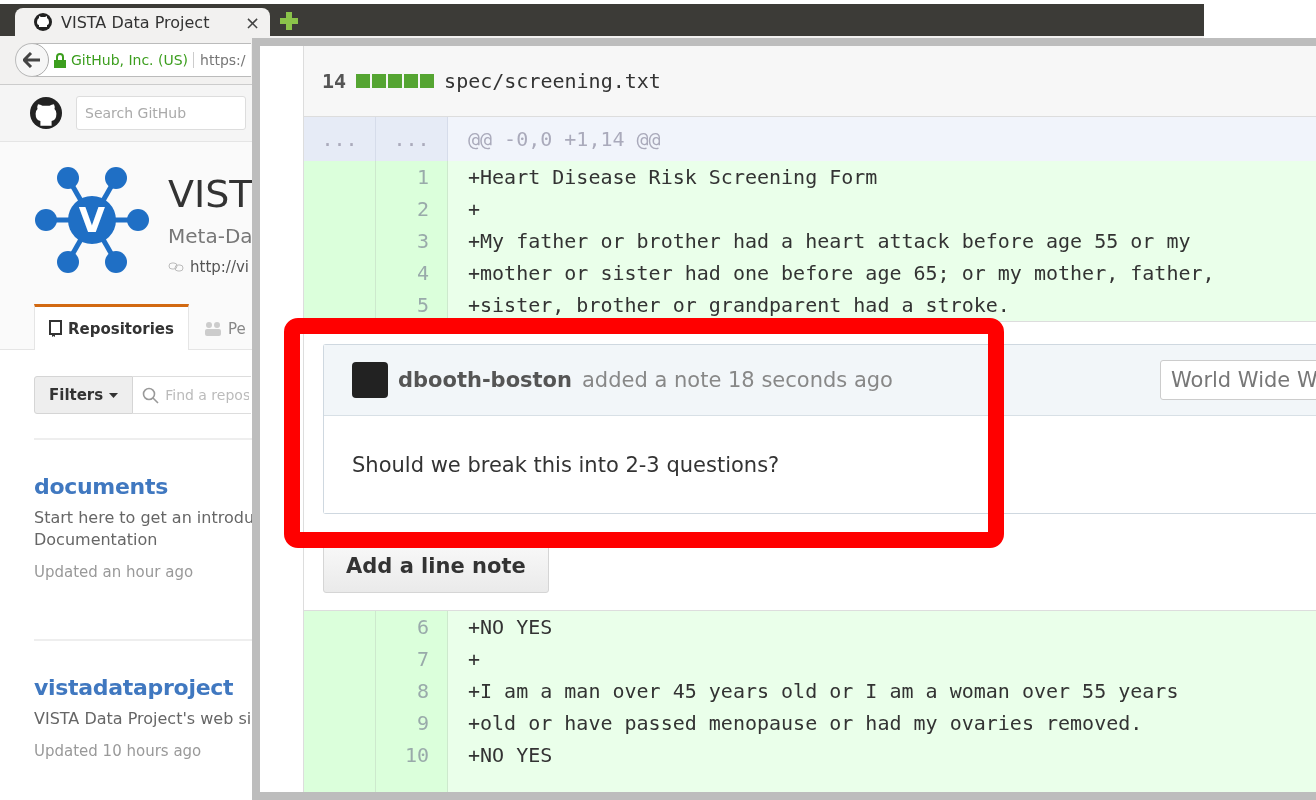  Describe the element at coordinates (134, 687) in the screenshot. I see `repository-link: vistadataproject` at that location.